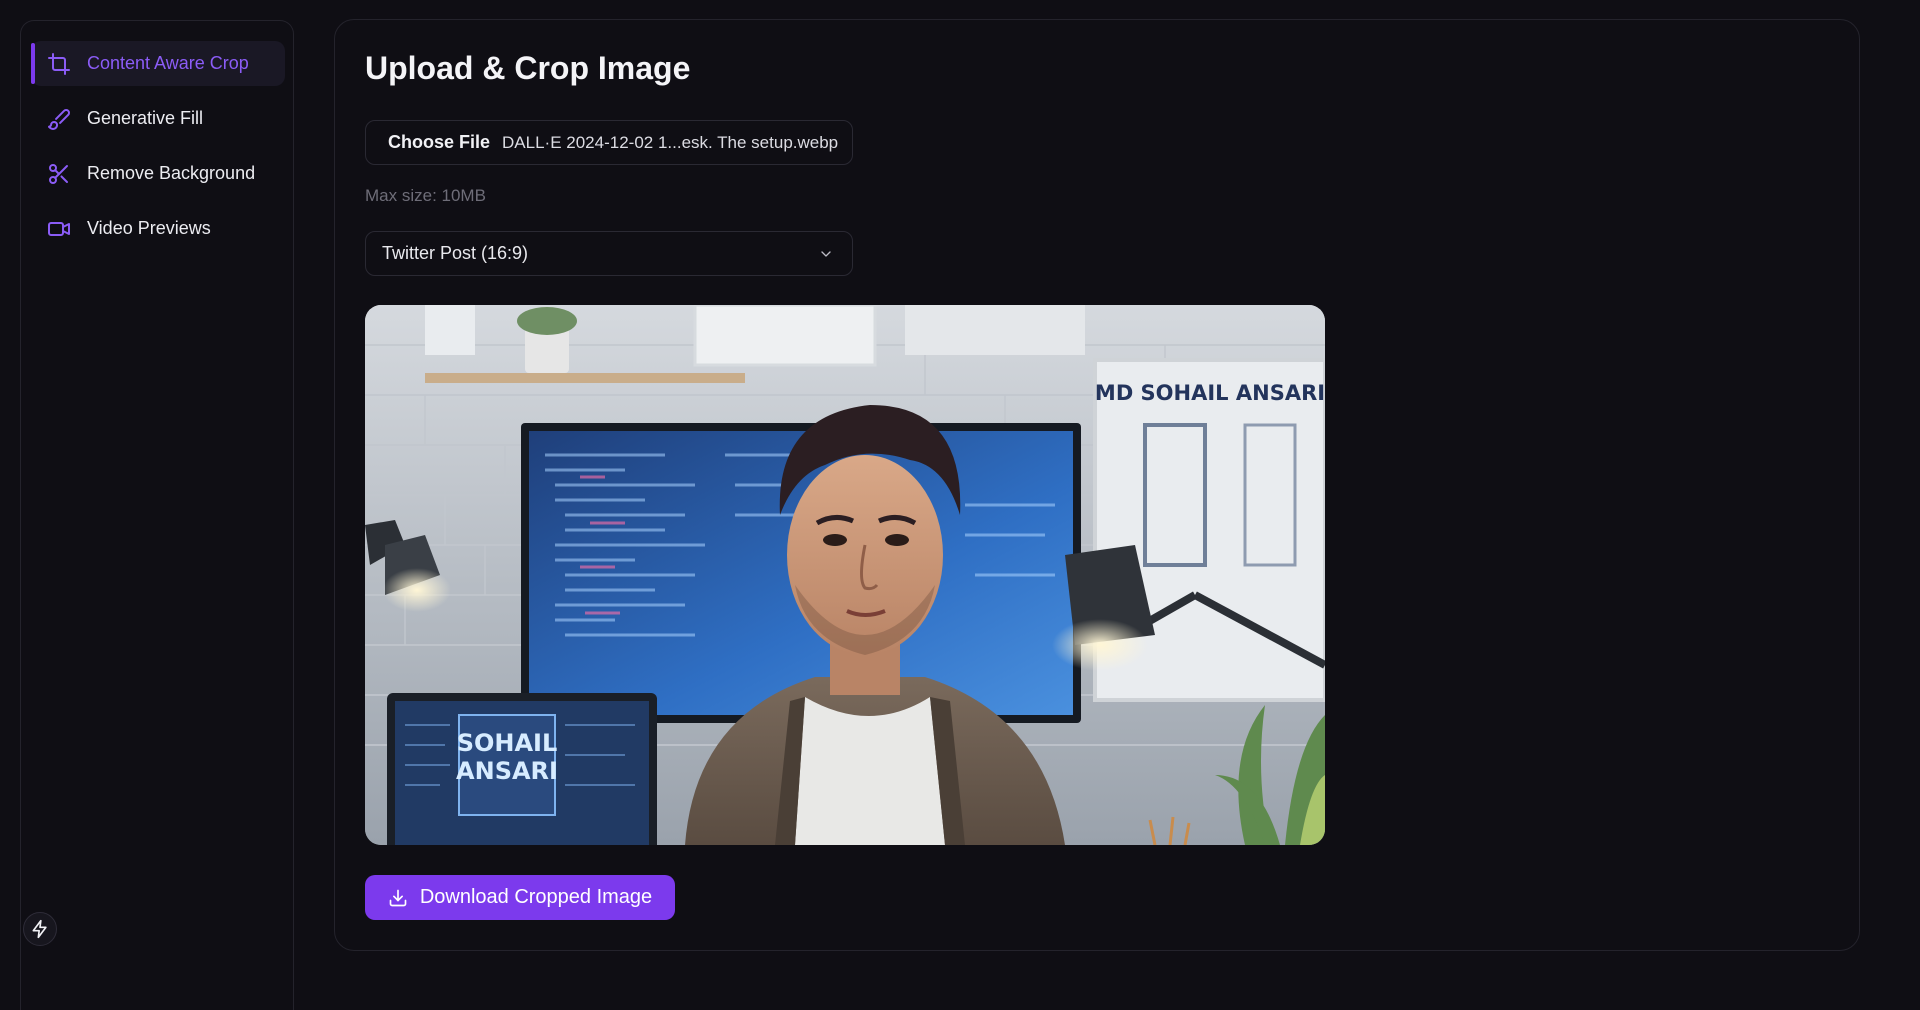 The width and height of the screenshot is (1920, 1010). What do you see at coordinates (168, 63) in the screenshot?
I see `sidebar-item-label: Content Aware Crop` at bounding box center [168, 63].